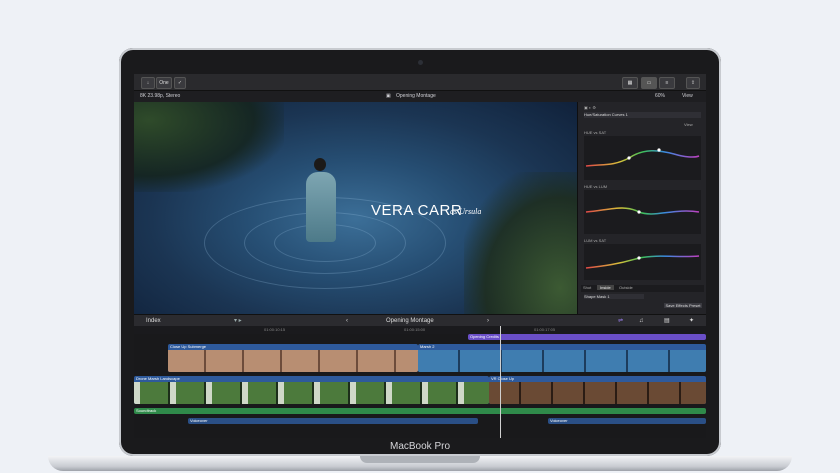 The image size is (840, 473). What do you see at coordinates (642, 288) in the screenshot?
I see `mask-tab-bar: Shot Inside Outside` at bounding box center [642, 288].